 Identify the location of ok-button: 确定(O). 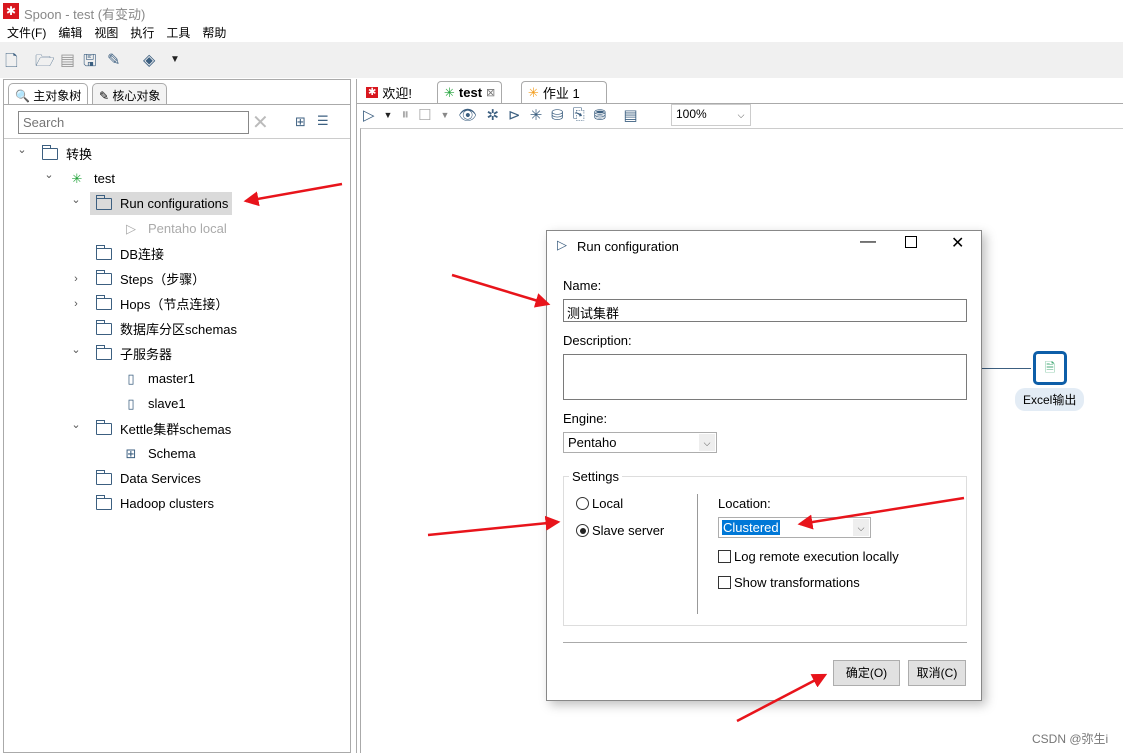
(866, 673).